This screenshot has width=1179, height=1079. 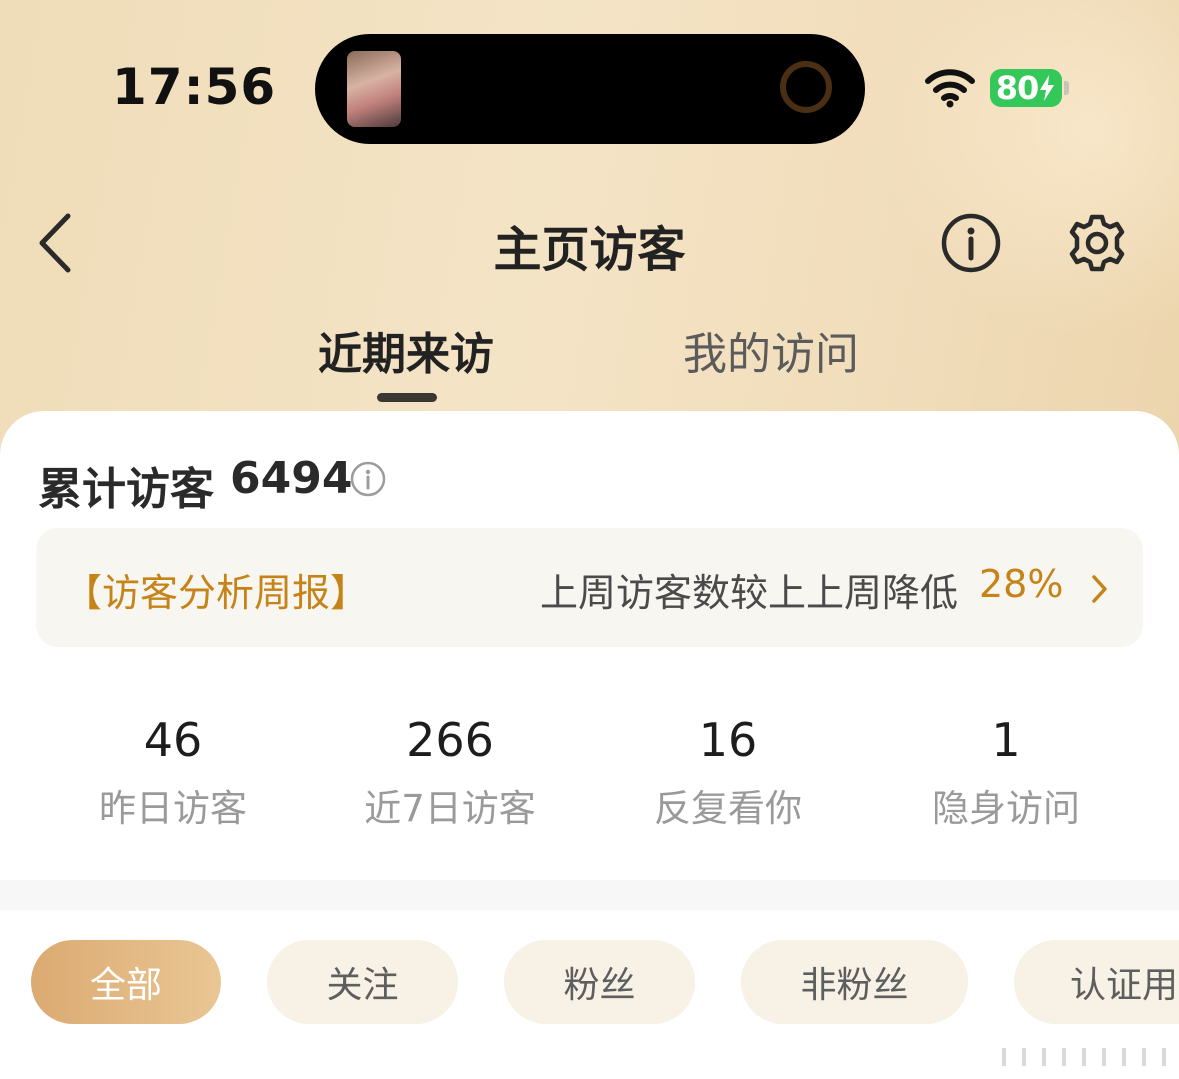 I want to click on tab-recent-visits: 近期来访, so click(x=406, y=350).